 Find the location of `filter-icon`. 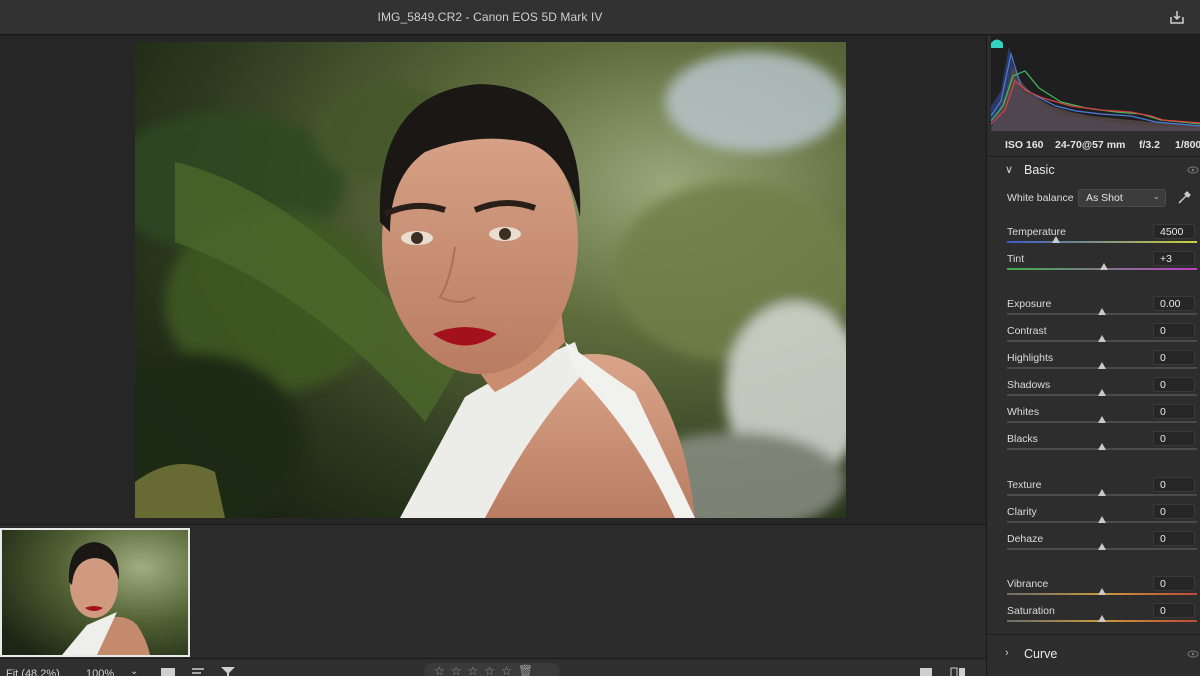

filter-icon is located at coordinates (228, 671).